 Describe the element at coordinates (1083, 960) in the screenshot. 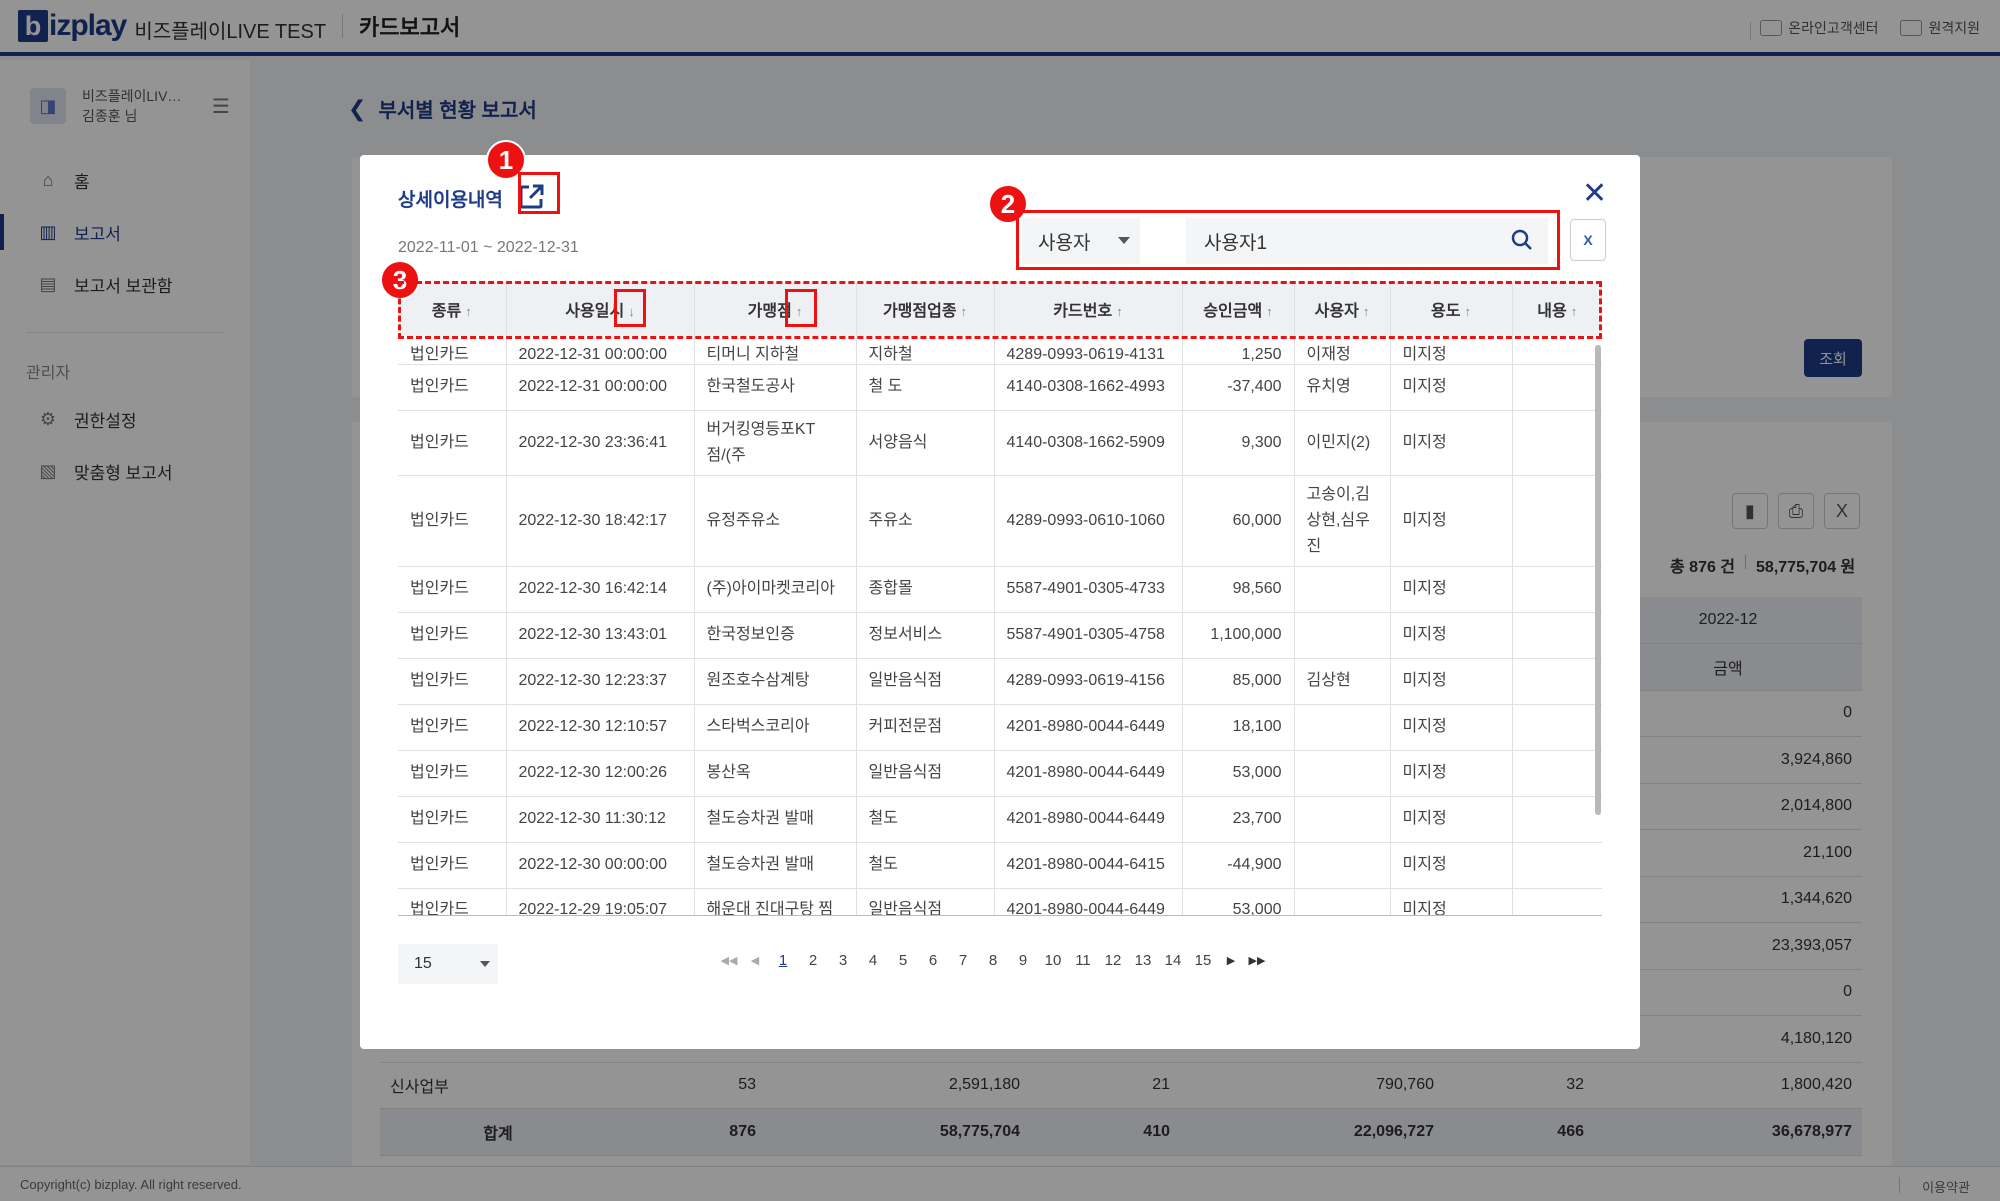

I see `page-link-11: 11` at that location.